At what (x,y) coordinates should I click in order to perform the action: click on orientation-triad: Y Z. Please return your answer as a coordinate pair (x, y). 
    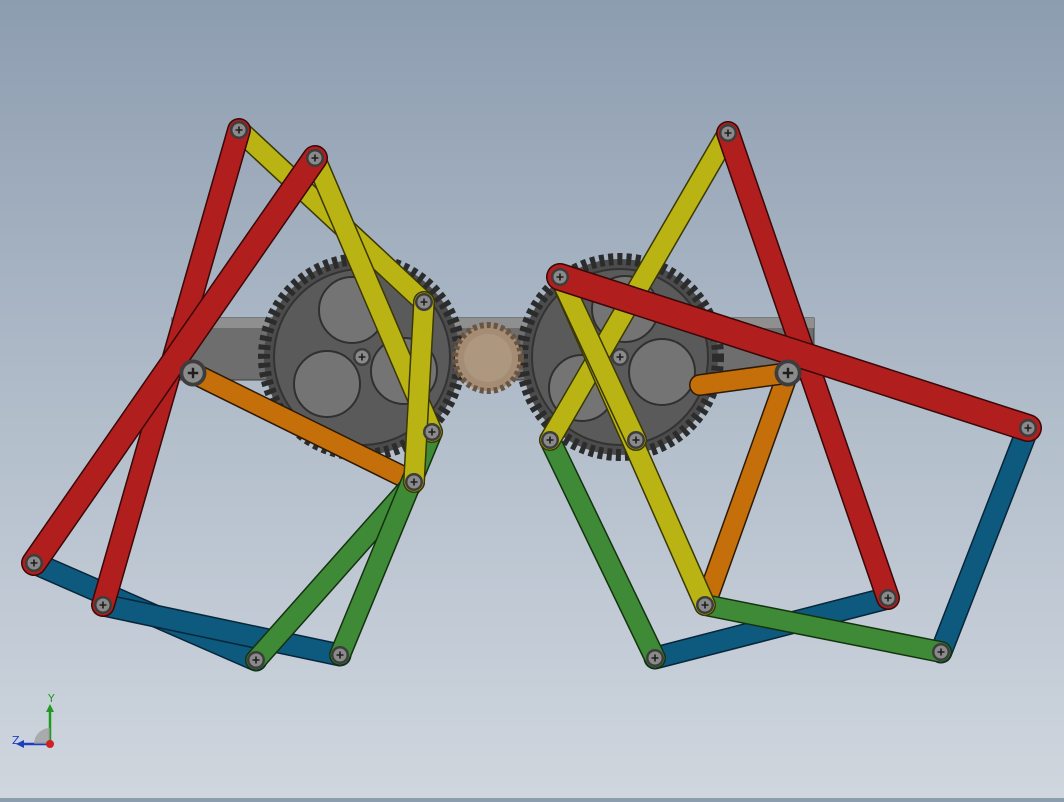
    Looking at the image, I should click on (34, 724).